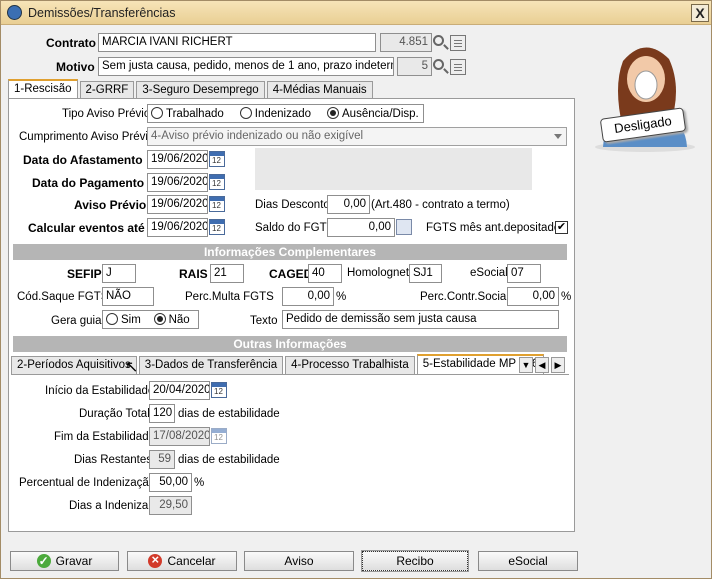  Describe the element at coordinates (100, 391) in the screenshot. I see `inicio-label: Início da Estabilidade` at that location.